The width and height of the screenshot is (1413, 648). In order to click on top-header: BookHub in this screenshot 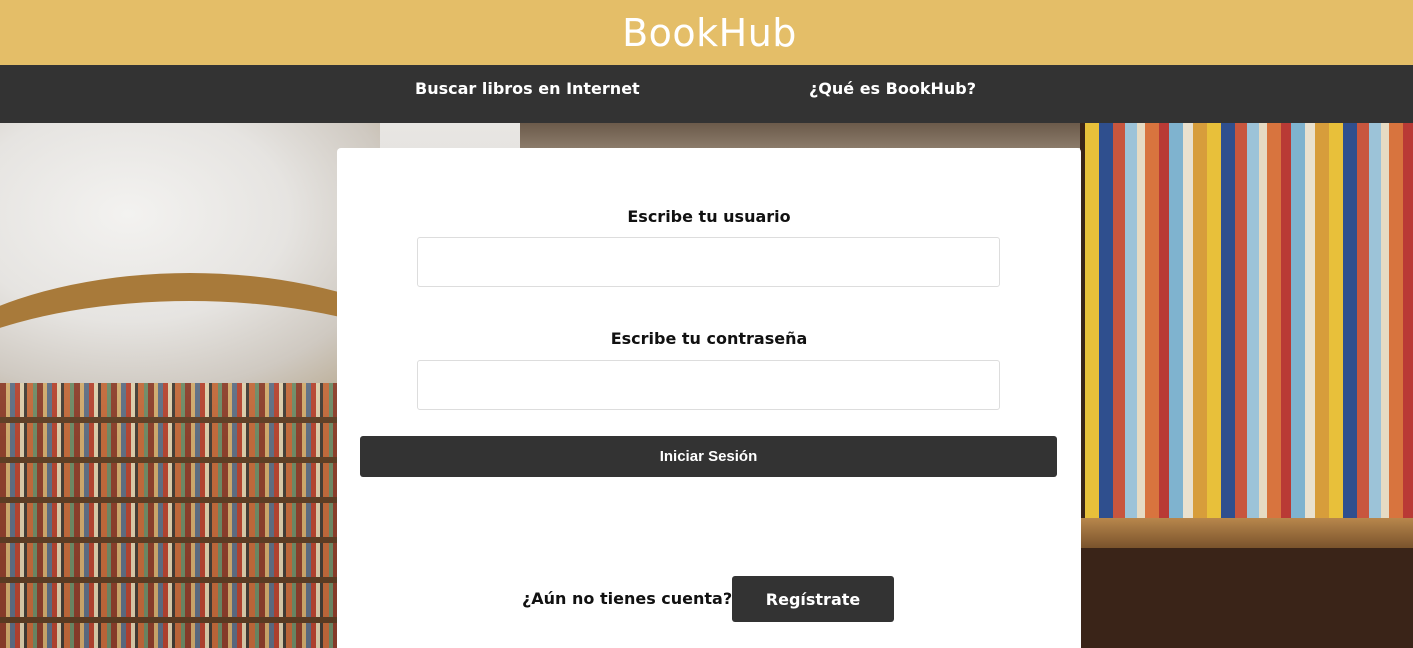, I will do `click(706, 32)`.